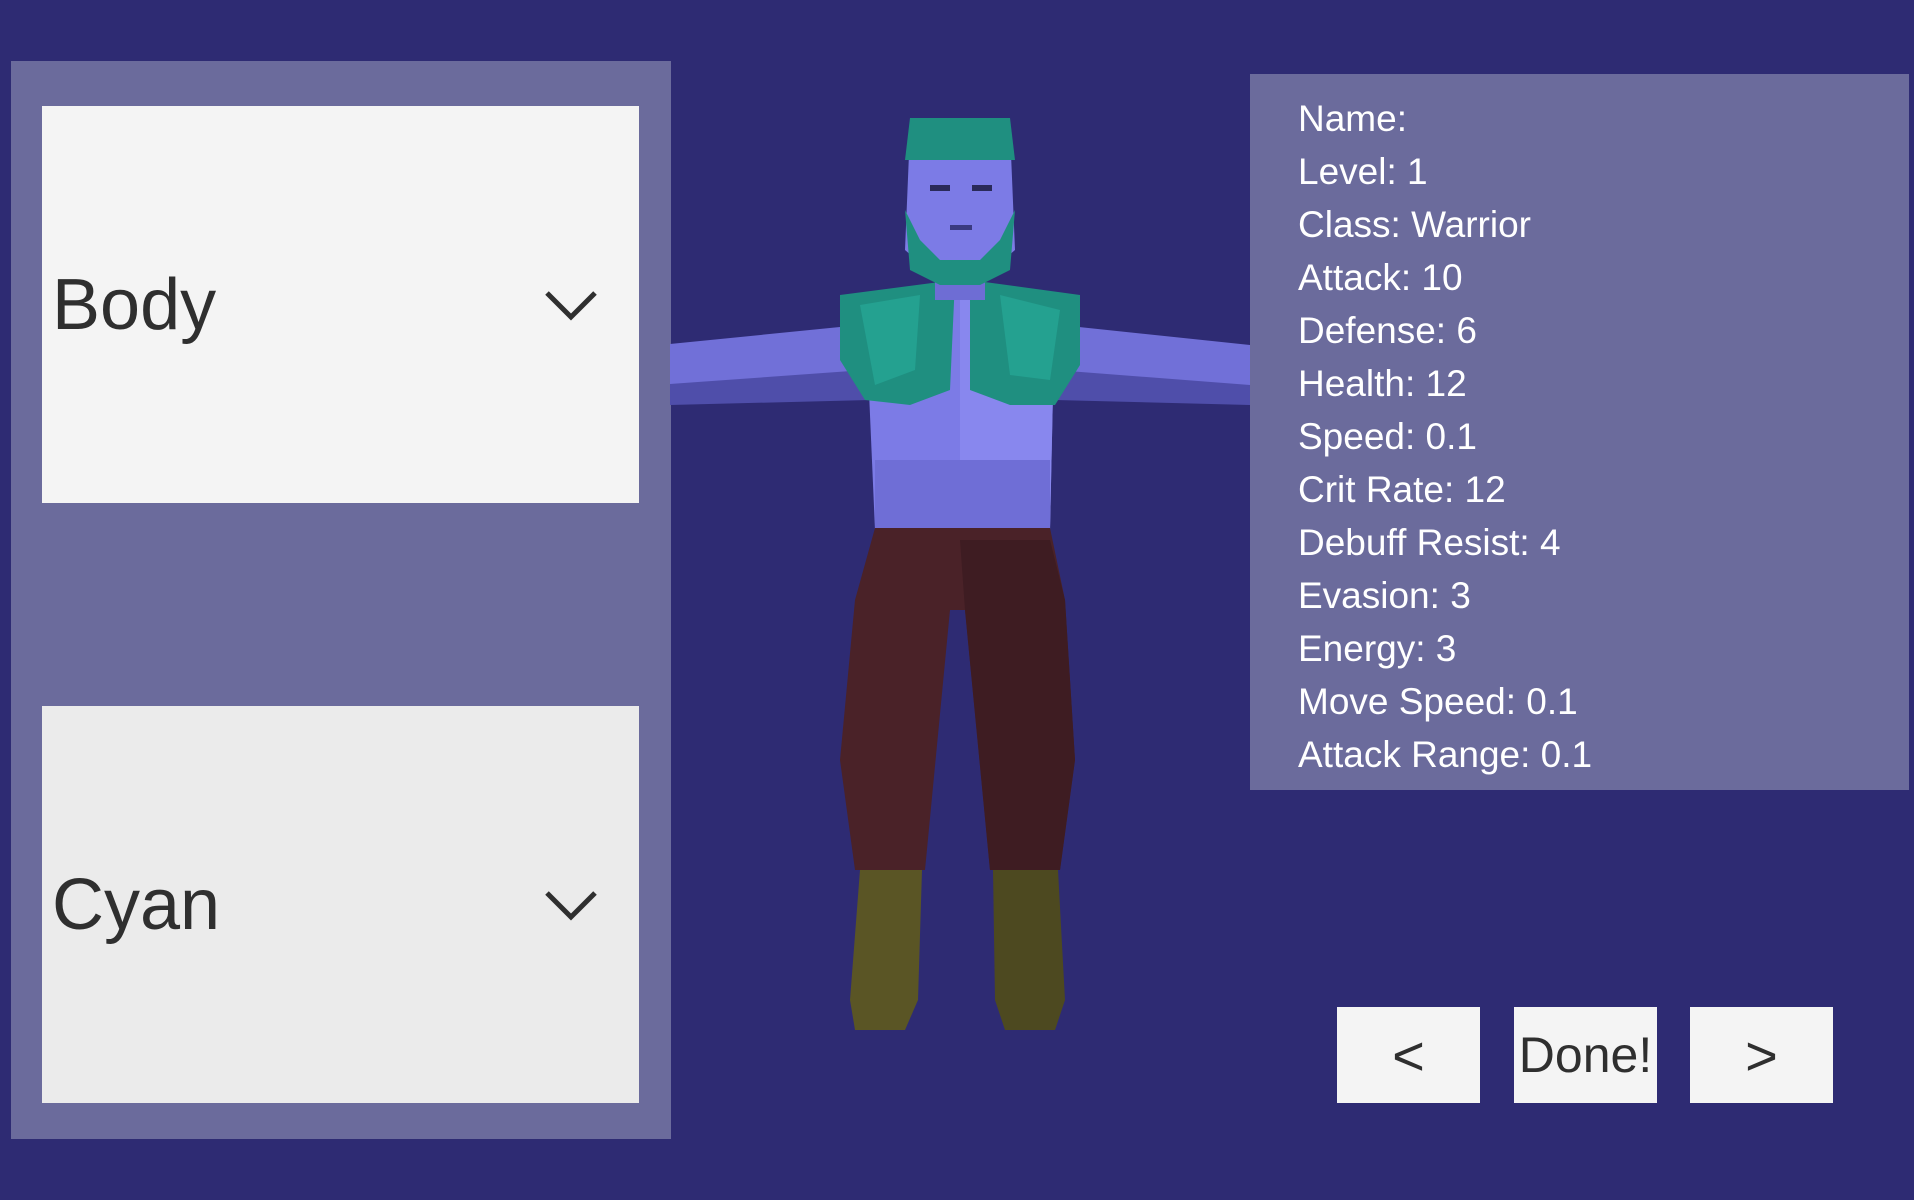 This screenshot has width=1914, height=1200. I want to click on stat-health: Health: 12, so click(1382, 383).